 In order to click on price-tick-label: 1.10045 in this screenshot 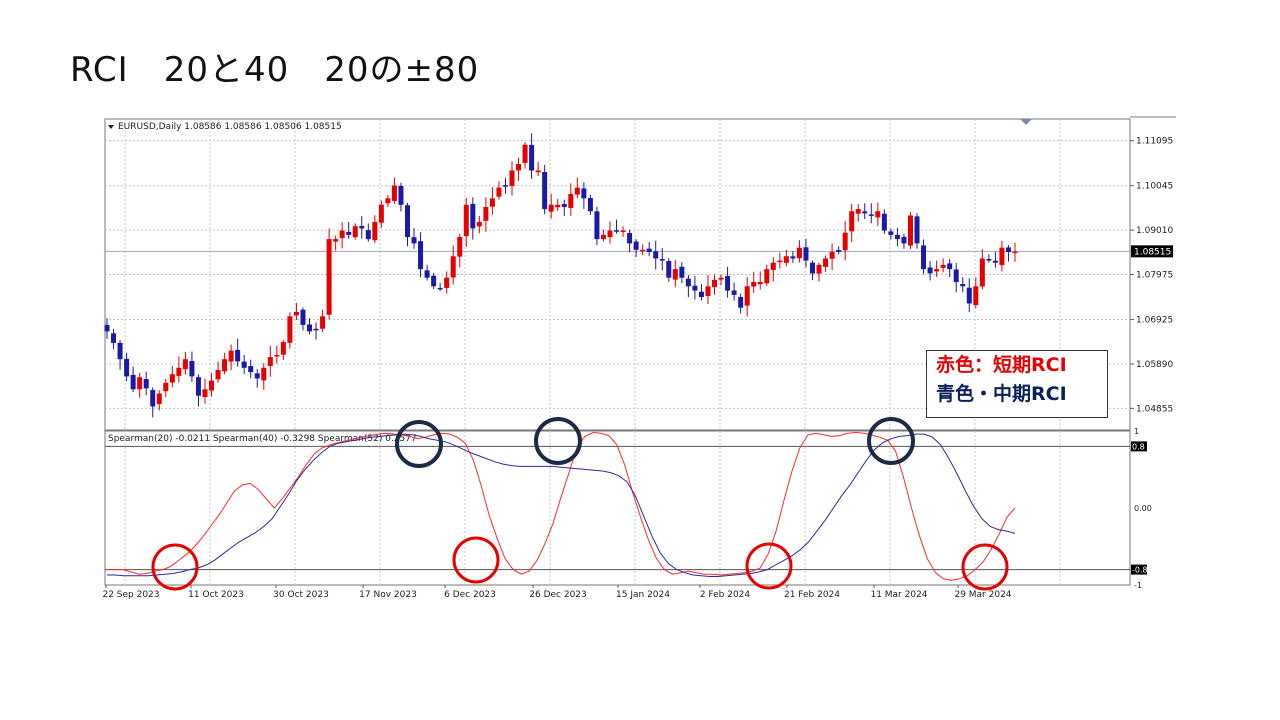, I will do `click(1154, 187)`.